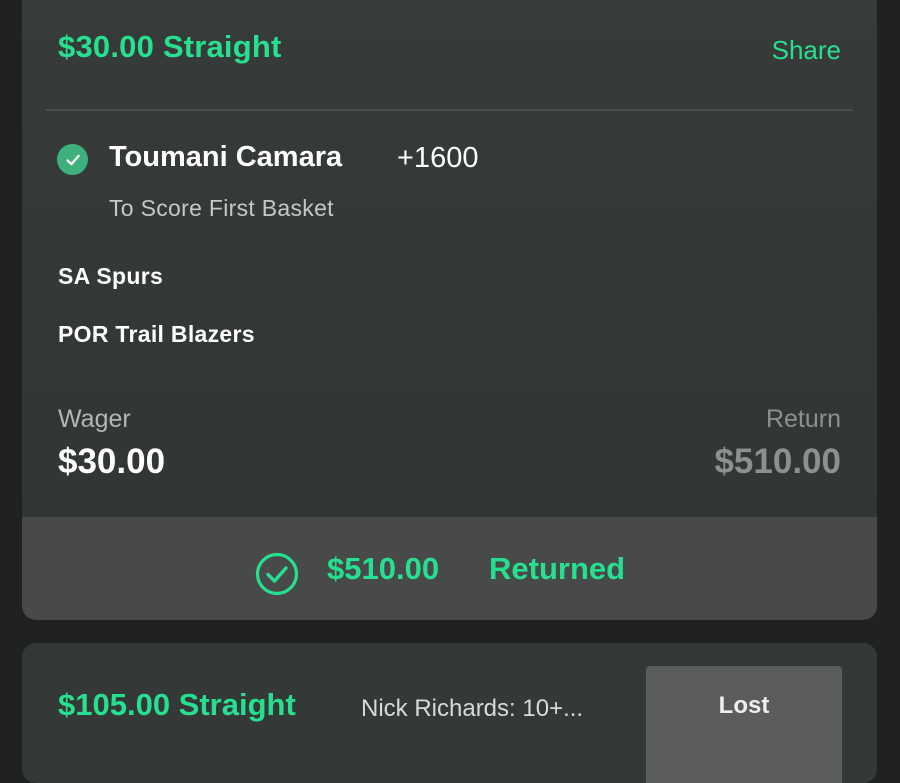  I want to click on check-circle-outline-icon, so click(277, 574).